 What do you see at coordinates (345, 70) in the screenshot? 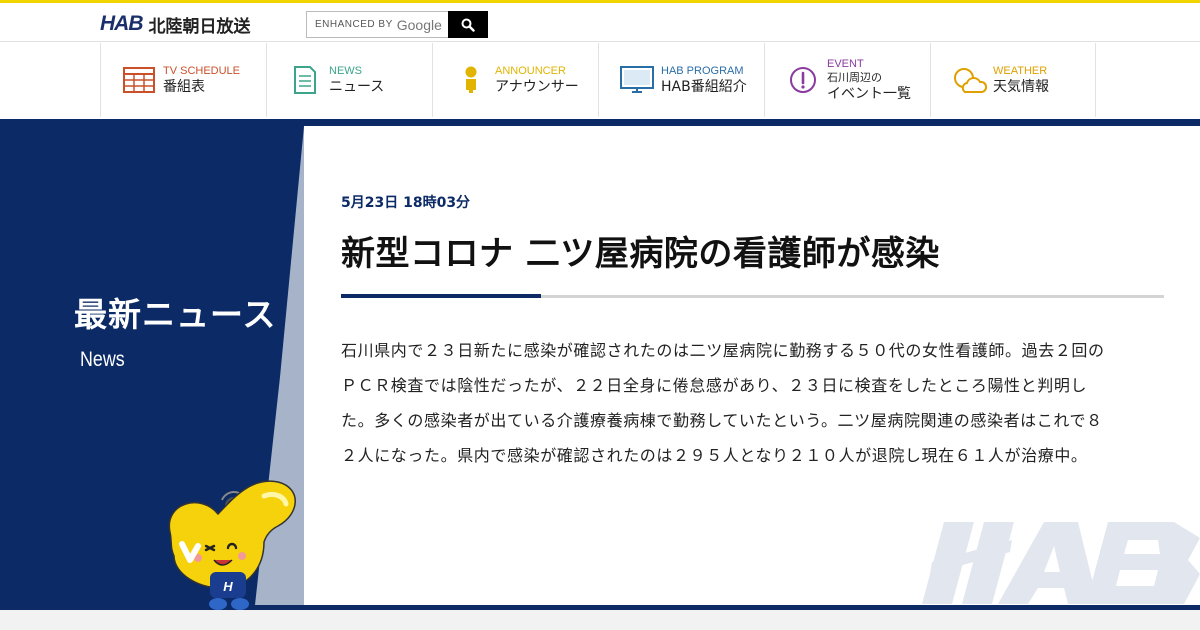
I see `nav-en-label: NEWS` at bounding box center [345, 70].